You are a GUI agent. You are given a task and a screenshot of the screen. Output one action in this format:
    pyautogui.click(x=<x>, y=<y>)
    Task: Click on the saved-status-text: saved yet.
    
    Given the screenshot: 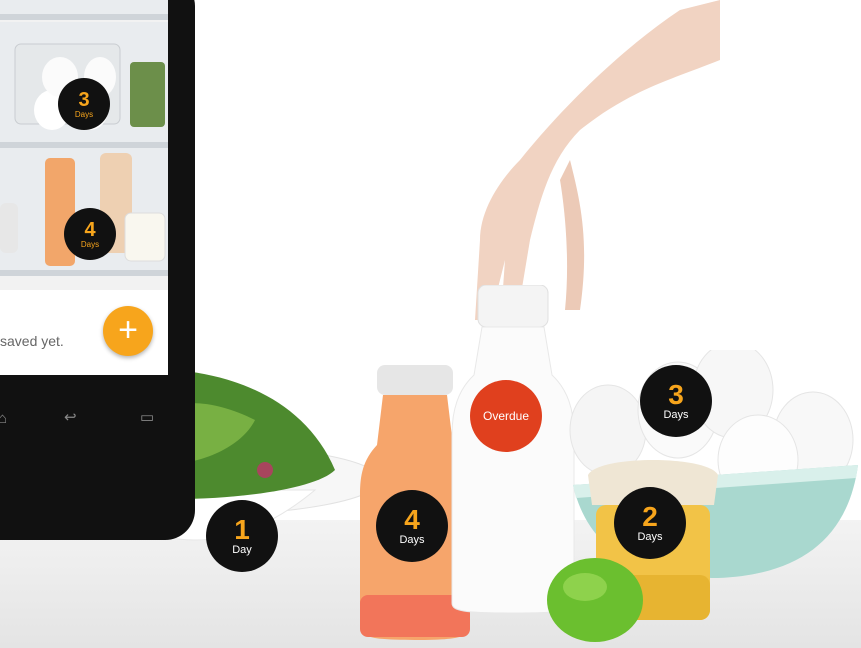 What is the action you would take?
    pyautogui.click(x=32, y=341)
    